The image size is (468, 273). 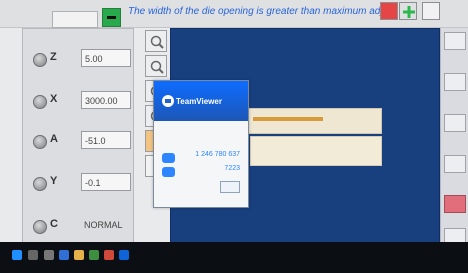 I want to click on teamviewer-button, so click(x=230, y=187).